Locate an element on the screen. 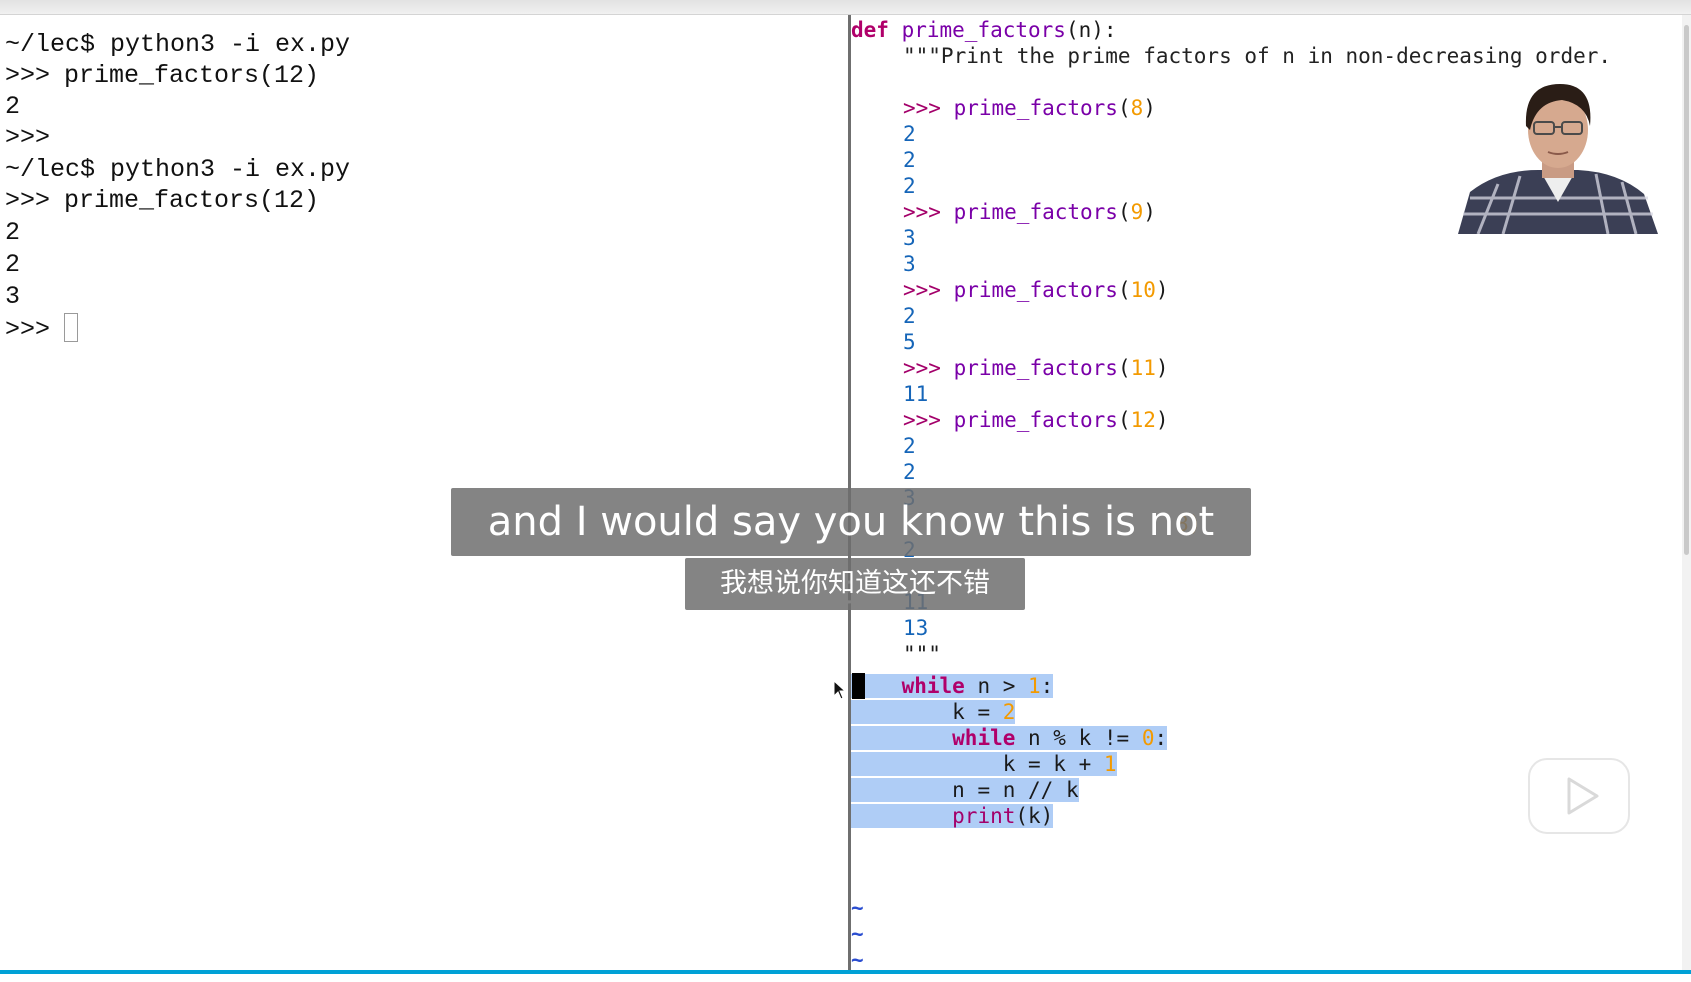 This screenshot has height=982, width=1691. doctest-call: >>> prime_factors(9) is located at coordinates (1029, 212).